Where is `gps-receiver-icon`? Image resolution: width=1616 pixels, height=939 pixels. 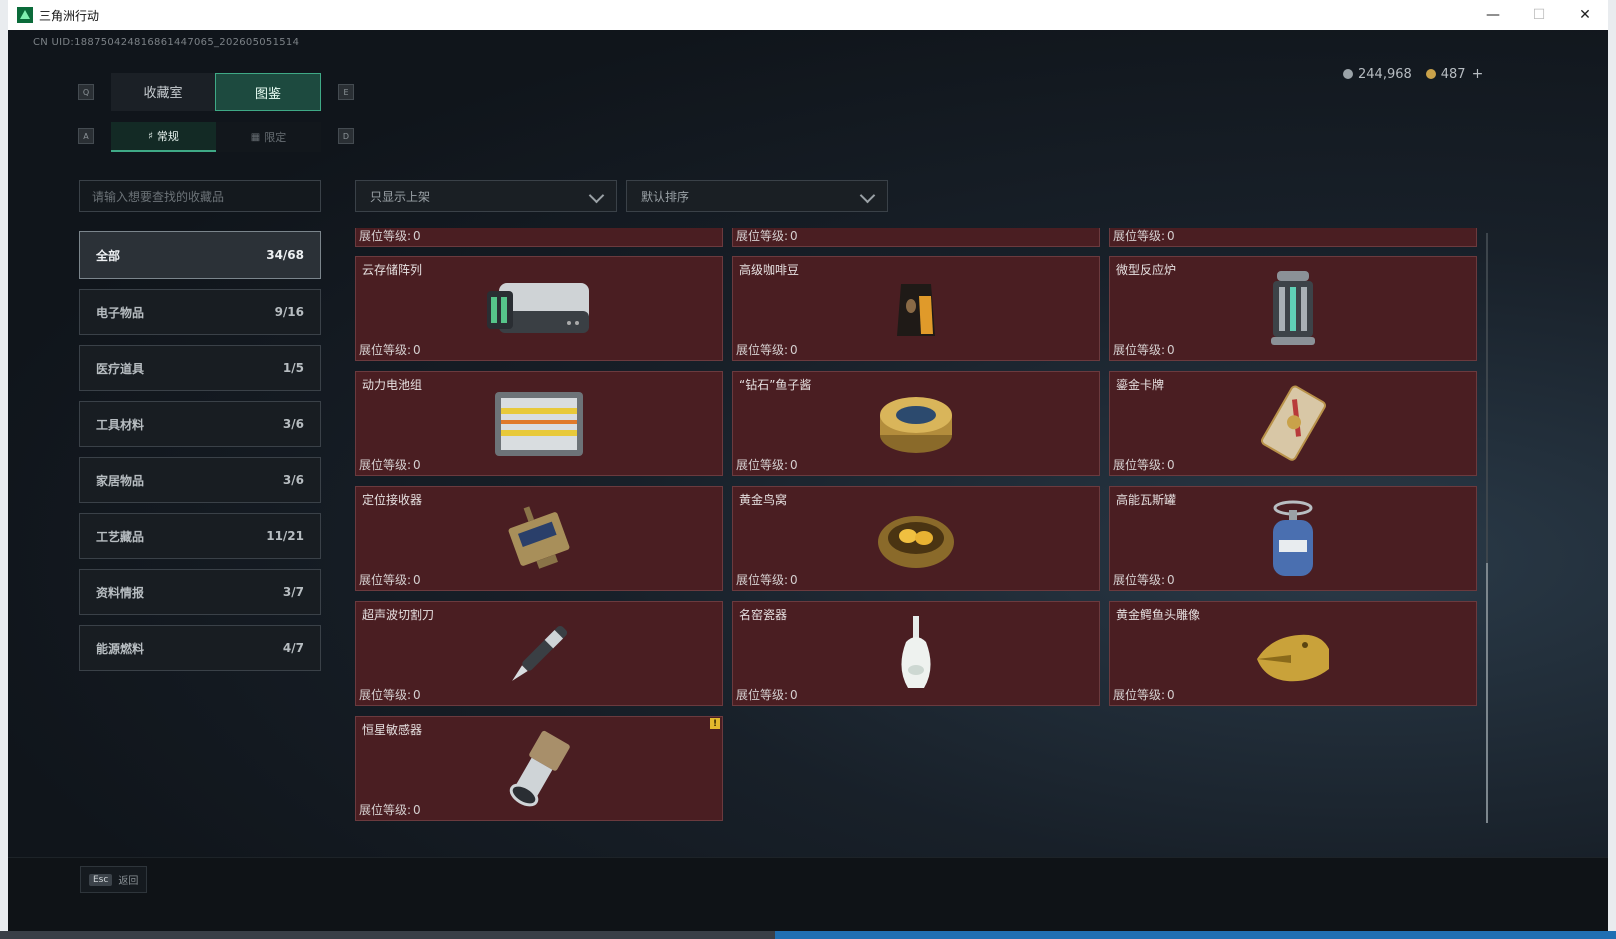
gps-receiver-icon is located at coordinates (539, 537).